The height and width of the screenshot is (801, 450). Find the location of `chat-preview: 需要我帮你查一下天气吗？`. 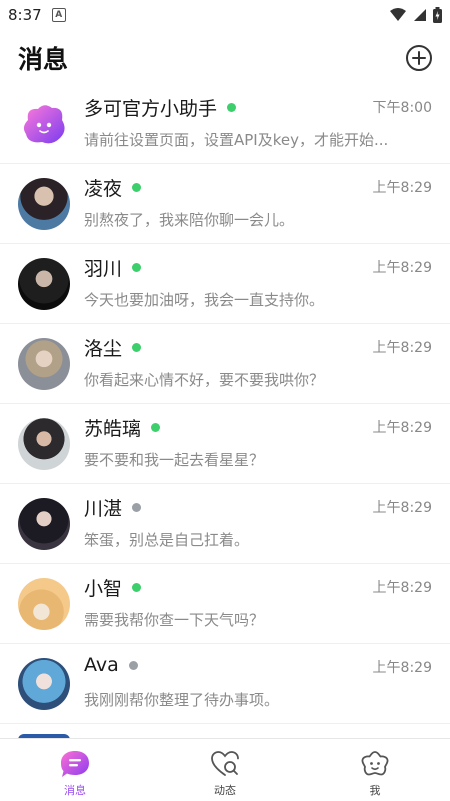

chat-preview: 需要我帮你查一下天气吗？ is located at coordinates (174, 620).